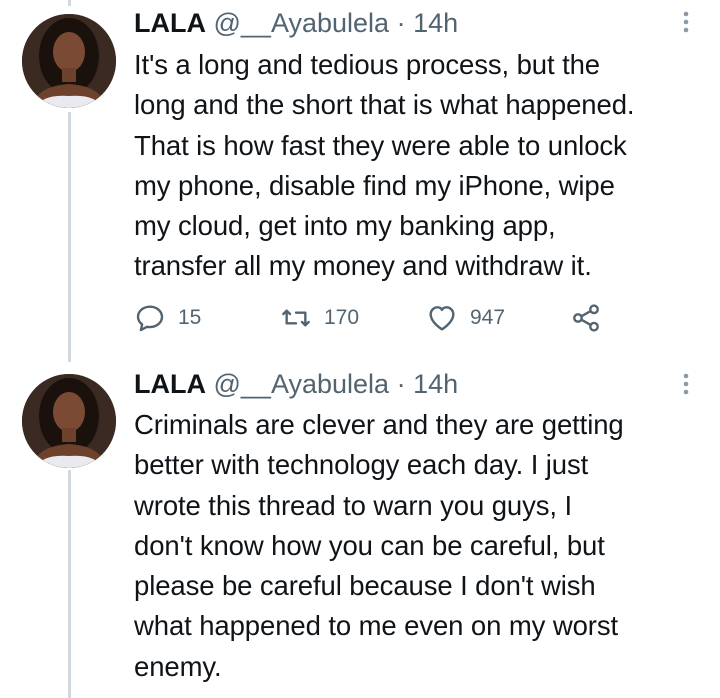 The height and width of the screenshot is (698, 720). I want to click on retweet-count: 170, so click(342, 317).